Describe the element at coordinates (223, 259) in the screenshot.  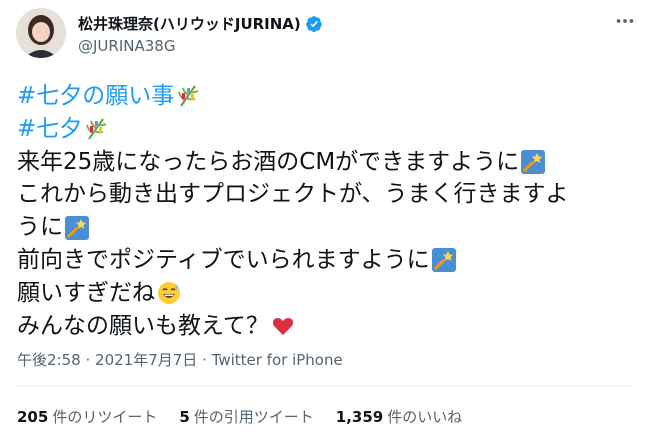
I see `tweet-line-text: 前向きでポジティブでいられますように` at that location.